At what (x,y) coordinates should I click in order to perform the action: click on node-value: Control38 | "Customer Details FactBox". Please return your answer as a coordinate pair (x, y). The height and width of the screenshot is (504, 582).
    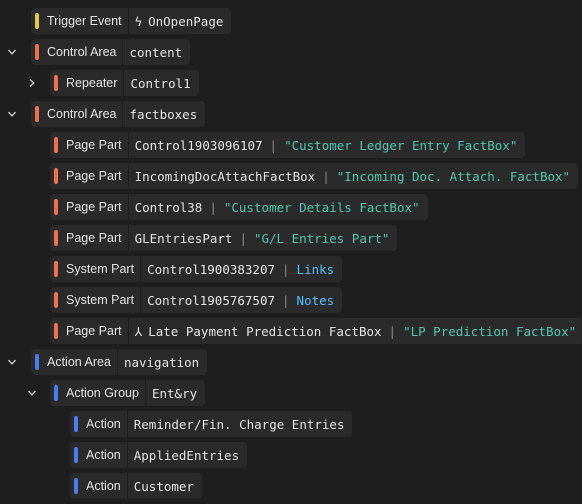
    Looking at the image, I should click on (273, 207).